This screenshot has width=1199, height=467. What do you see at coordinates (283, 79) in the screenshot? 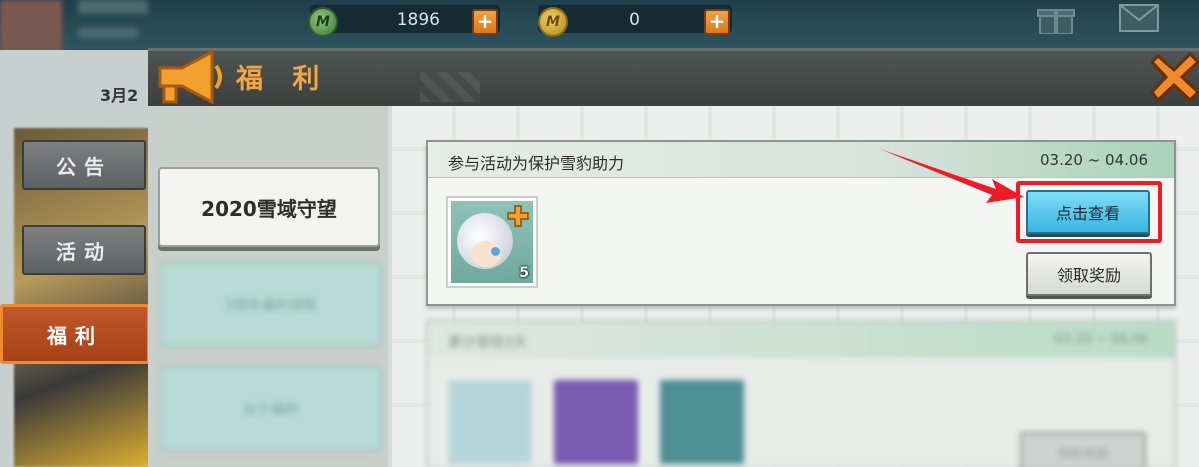
I see `panel-title: 福 利` at bounding box center [283, 79].